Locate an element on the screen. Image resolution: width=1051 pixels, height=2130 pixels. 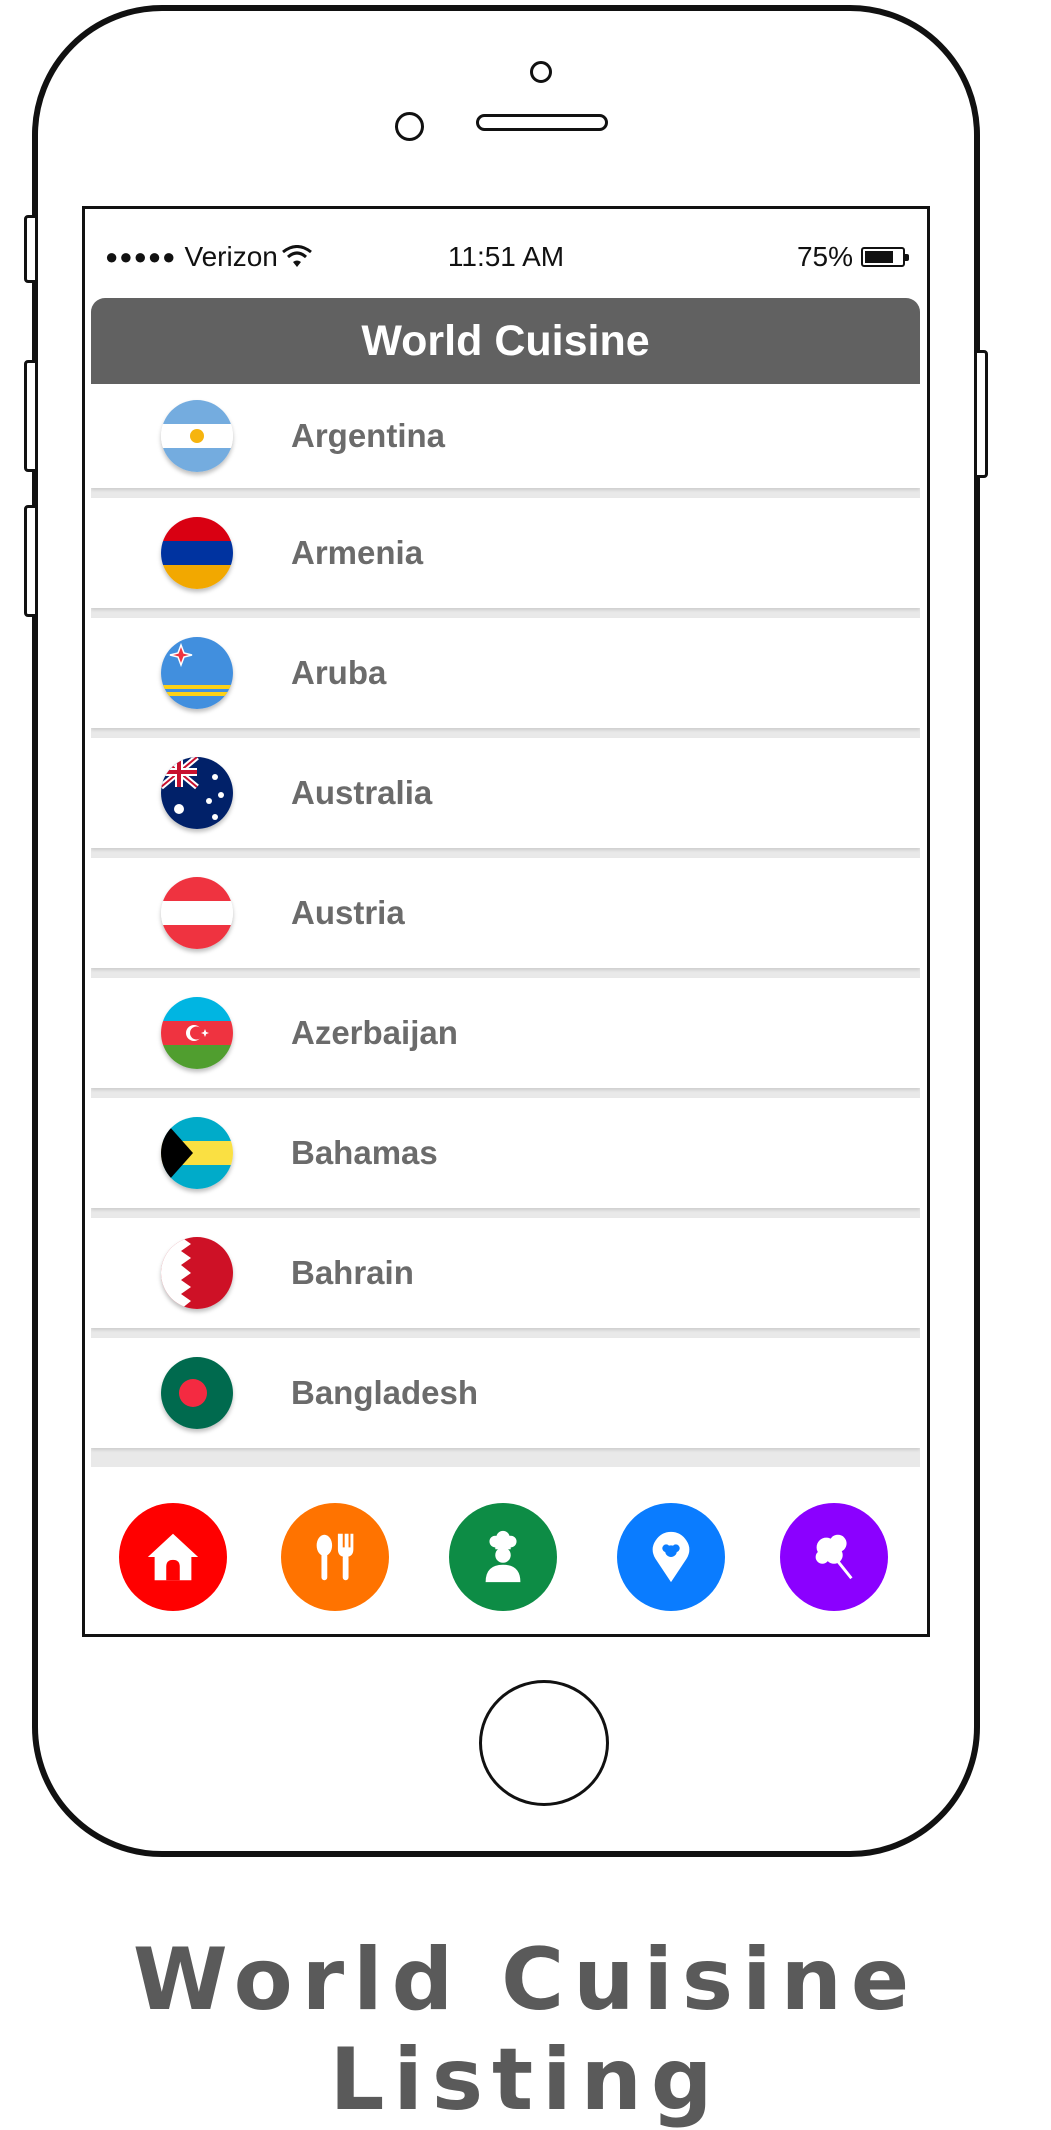
tab-desserts is located at coordinates (834, 1557).